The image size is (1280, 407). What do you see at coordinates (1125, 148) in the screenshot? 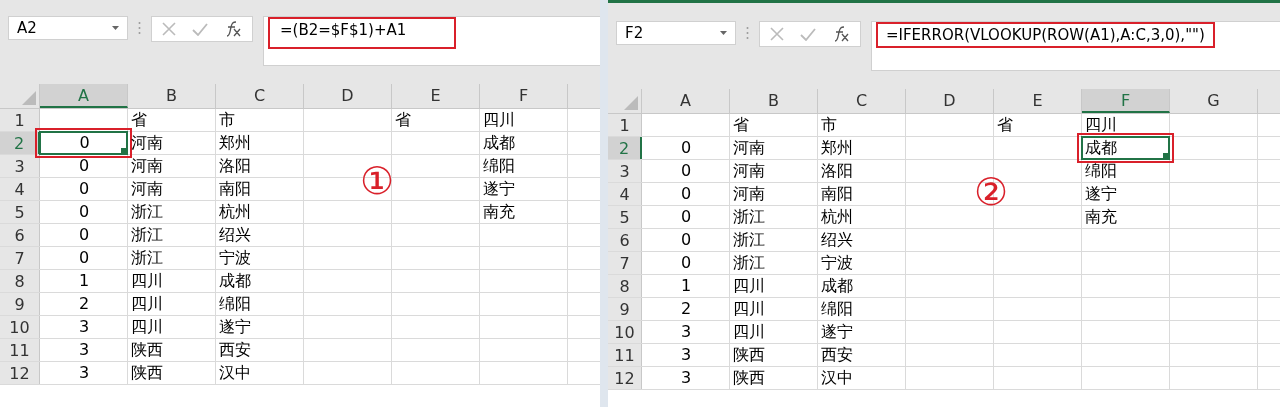
I see `active-cell: 成都` at bounding box center [1125, 148].